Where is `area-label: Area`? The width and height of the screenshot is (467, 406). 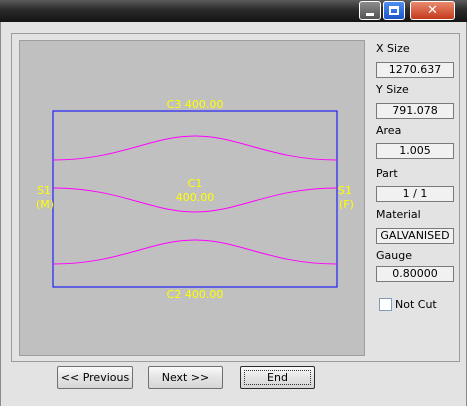
area-label: Area is located at coordinates (389, 130).